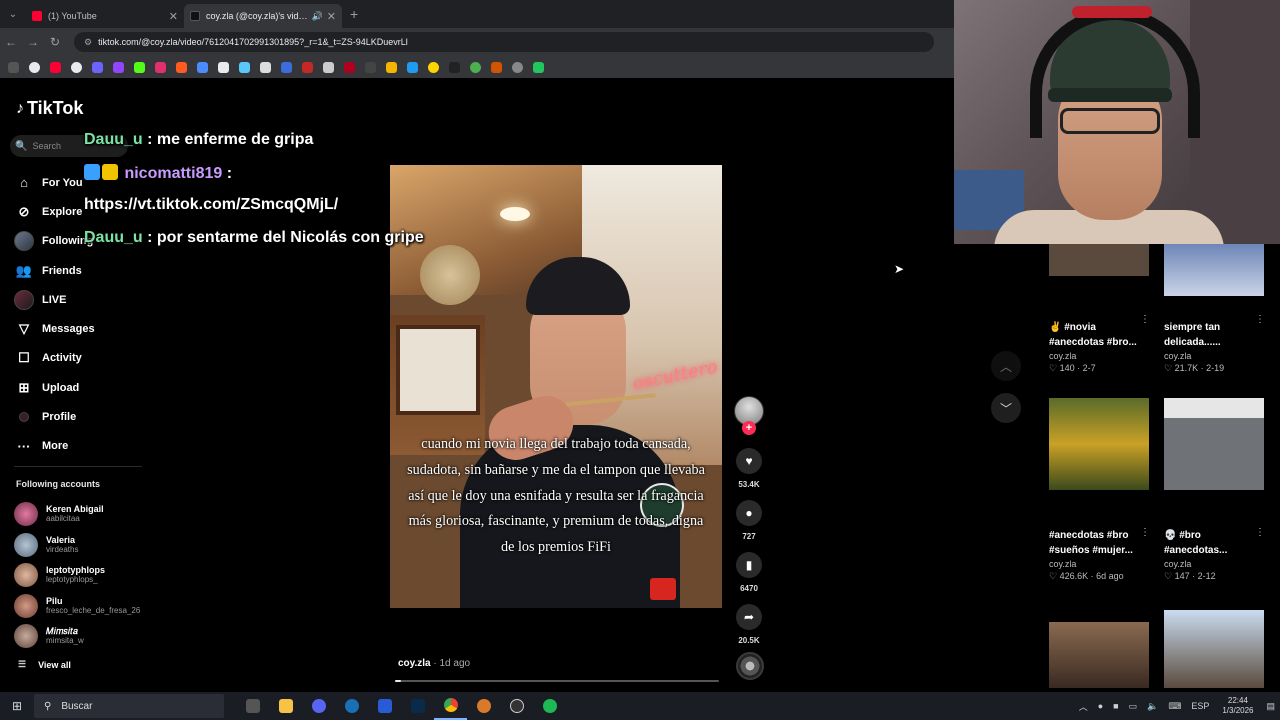  What do you see at coordinates (749, 572) in the screenshot?
I see `save-button: ▮ 6470` at bounding box center [749, 572].